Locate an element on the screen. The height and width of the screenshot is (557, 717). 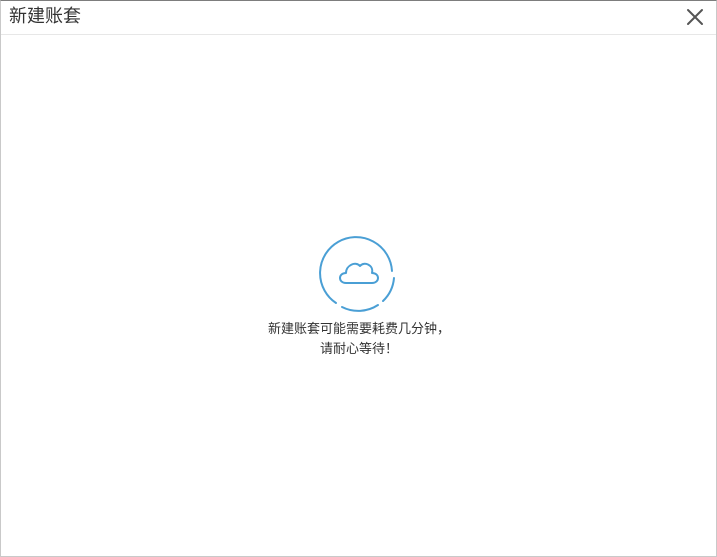
loading-spinner is located at coordinates (358, 275).